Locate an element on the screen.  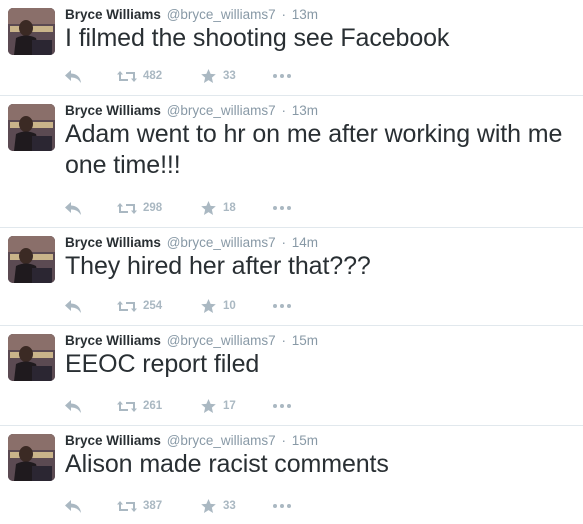
tweet-header: Bryce Williams @bryce_williams7 · 14m is located at coordinates (191, 243).